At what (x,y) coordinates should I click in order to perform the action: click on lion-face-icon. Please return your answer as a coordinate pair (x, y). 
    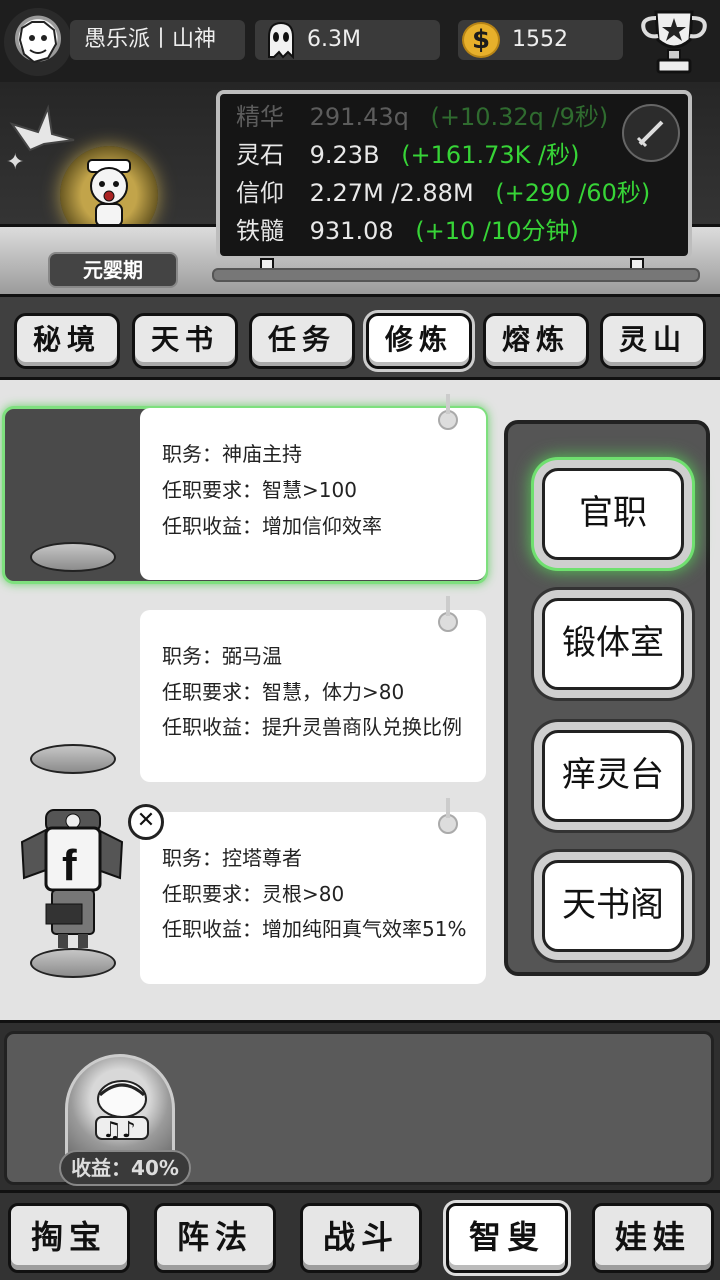
    Looking at the image, I should click on (38, 42).